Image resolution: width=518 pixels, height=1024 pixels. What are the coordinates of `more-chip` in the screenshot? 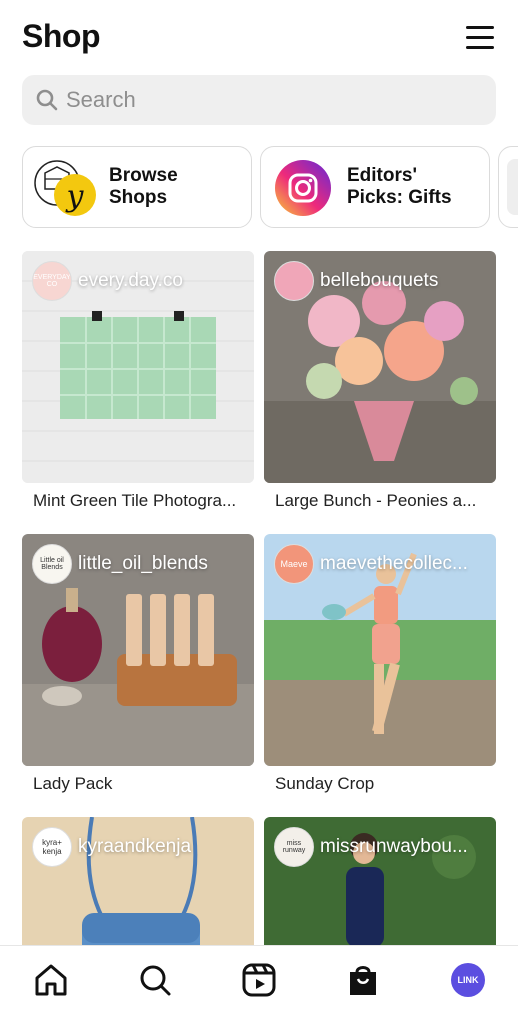 It's located at (508, 187).